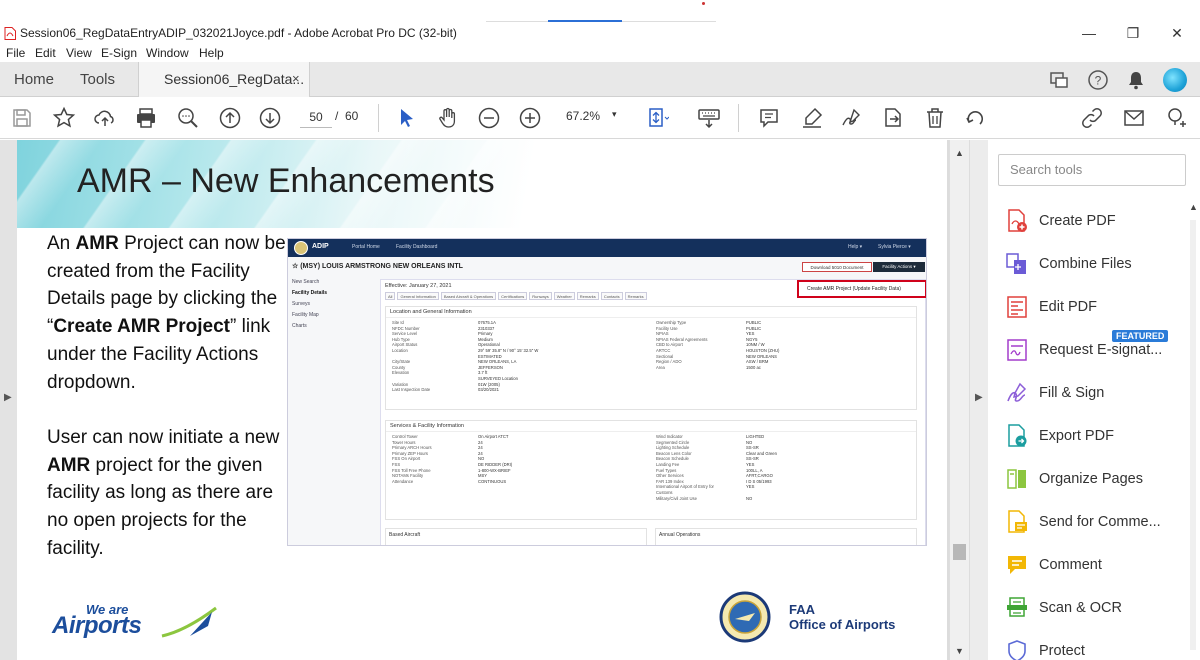  What do you see at coordinates (1062, 651) in the screenshot?
I see `tool-label: Protect` at bounding box center [1062, 651].